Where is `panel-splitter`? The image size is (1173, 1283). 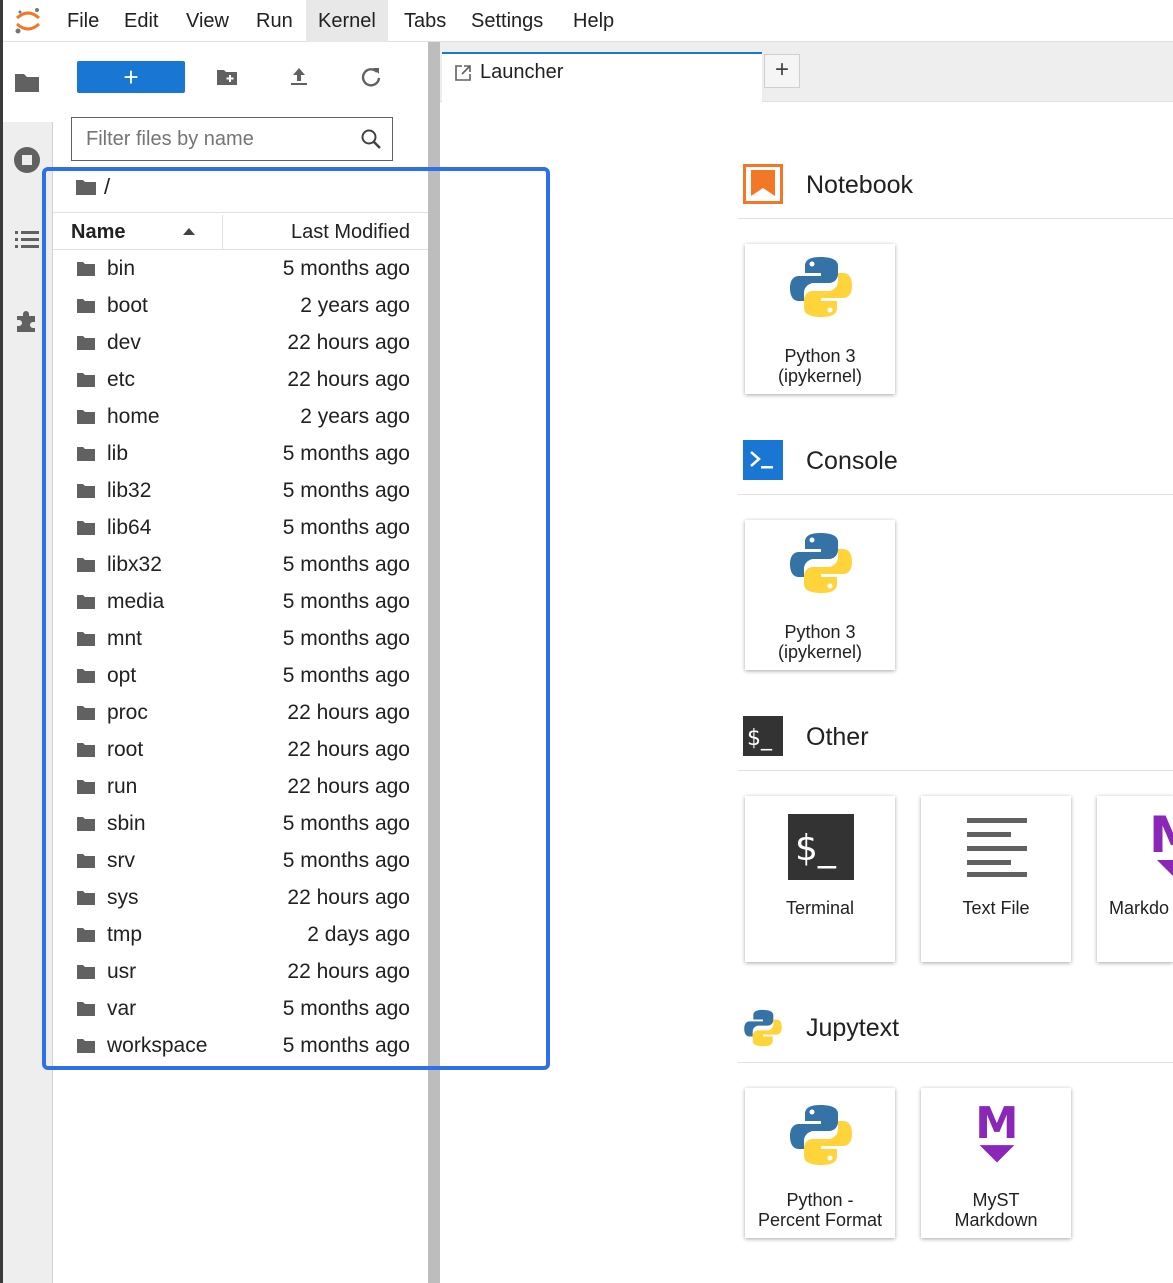 panel-splitter is located at coordinates (434, 662).